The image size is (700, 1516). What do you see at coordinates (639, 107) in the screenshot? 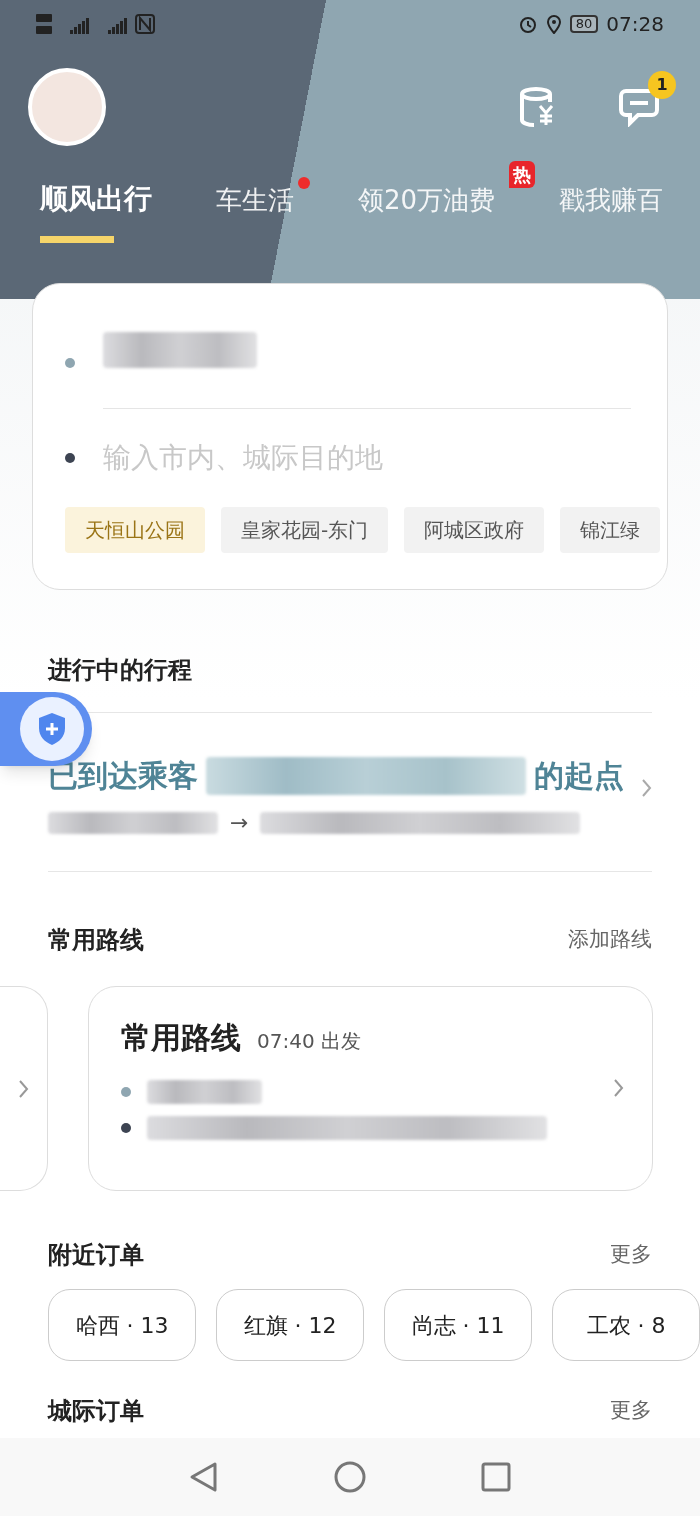
I see `message-icon` at bounding box center [639, 107].